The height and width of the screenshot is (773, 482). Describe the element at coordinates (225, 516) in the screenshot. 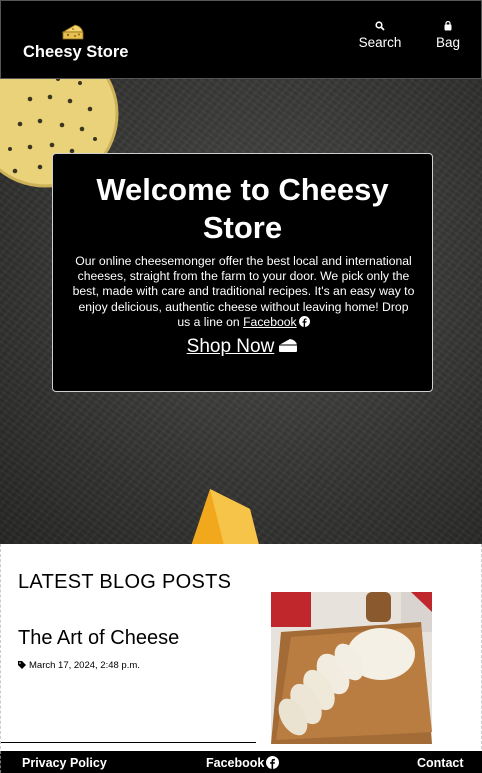

I see `cheese-wedge-image` at that location.